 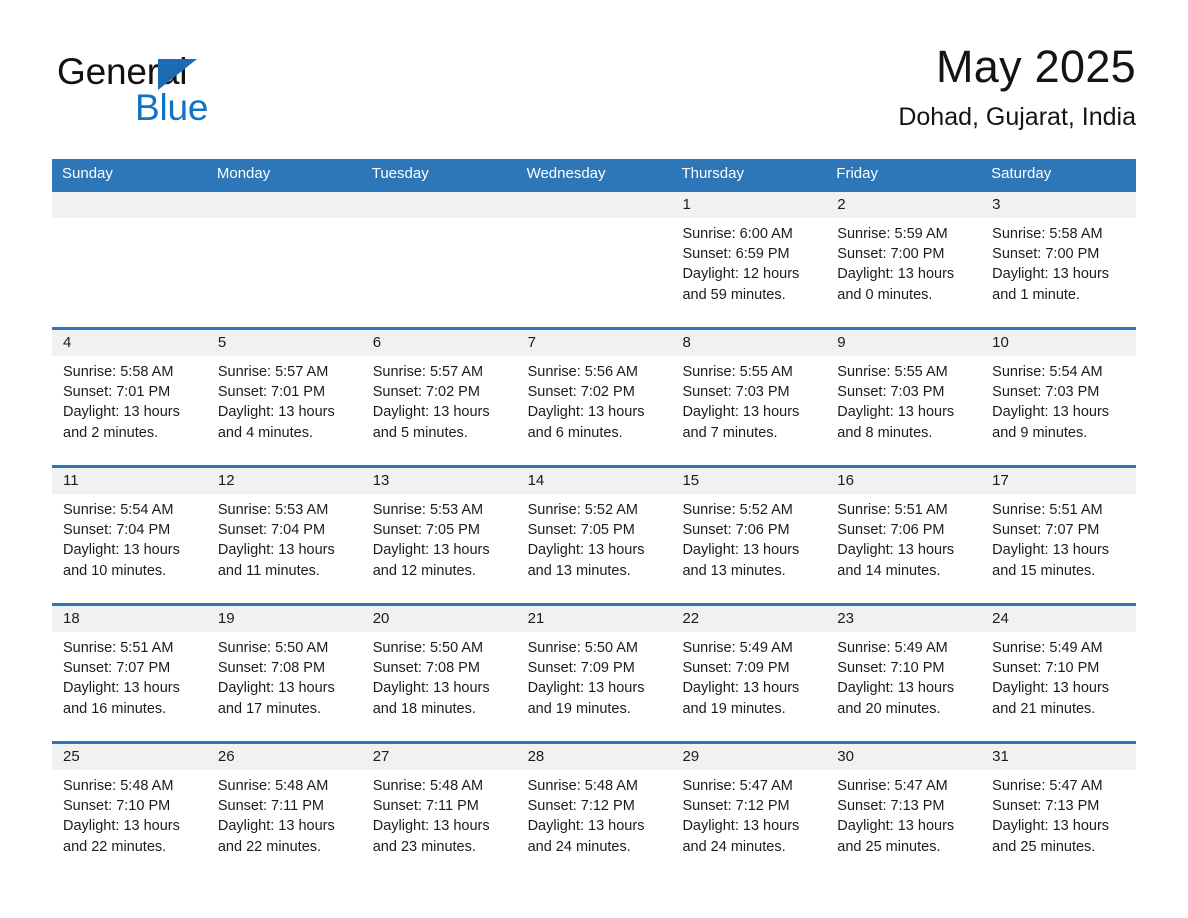 What do you see at coordinates (903, 343) in the screenshot?
I see `day-number: 9` at bounding box center [903, 343].